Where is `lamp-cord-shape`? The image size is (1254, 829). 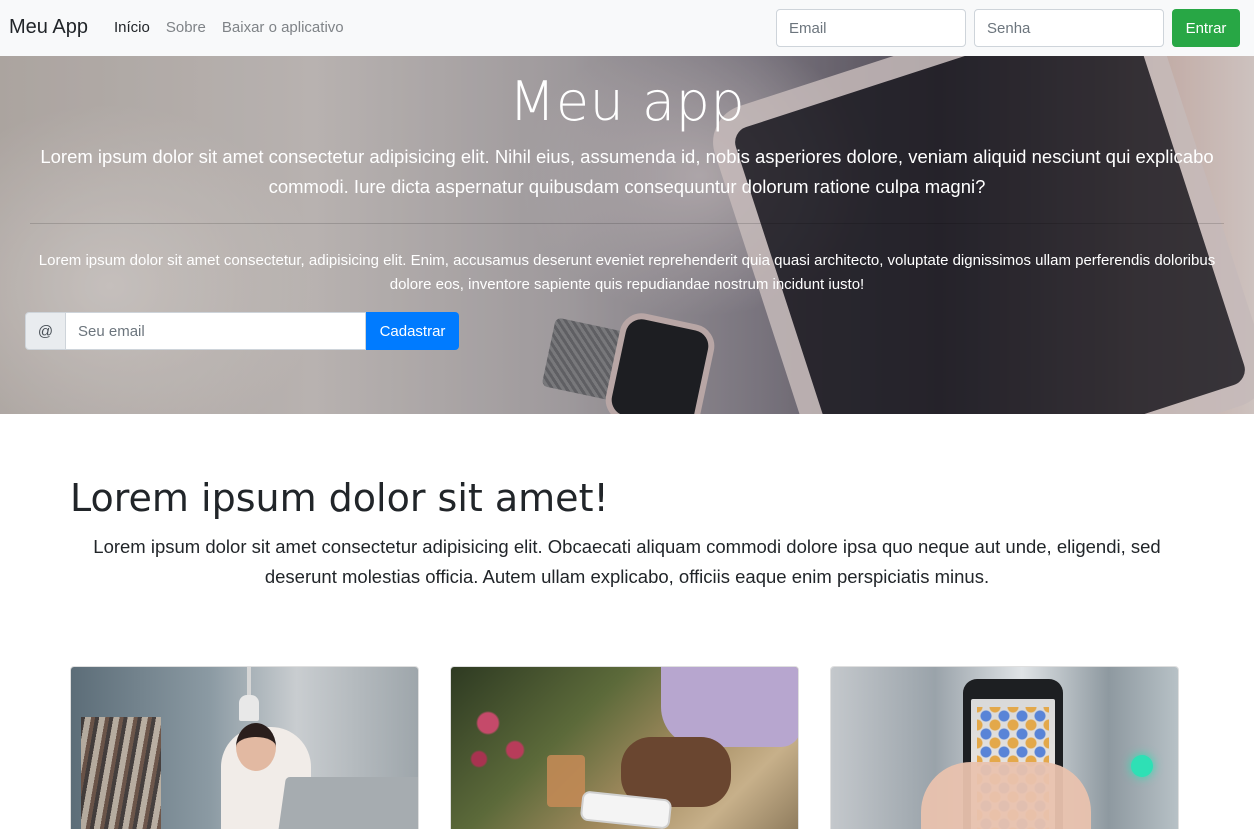
lamp-cord-shape is located at coordinates (249, 682).